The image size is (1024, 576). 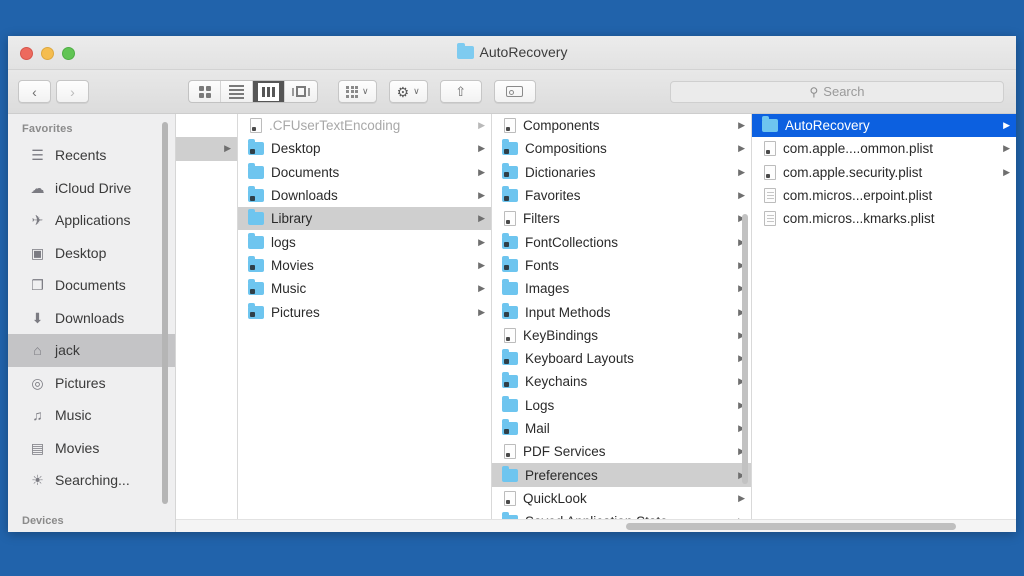 What do you see at coordinates (91, 188) in the screenshot?
I see `sidebar-item-icloud-drive: ☁ iCloud Drive` at bounding box center [91, 188].